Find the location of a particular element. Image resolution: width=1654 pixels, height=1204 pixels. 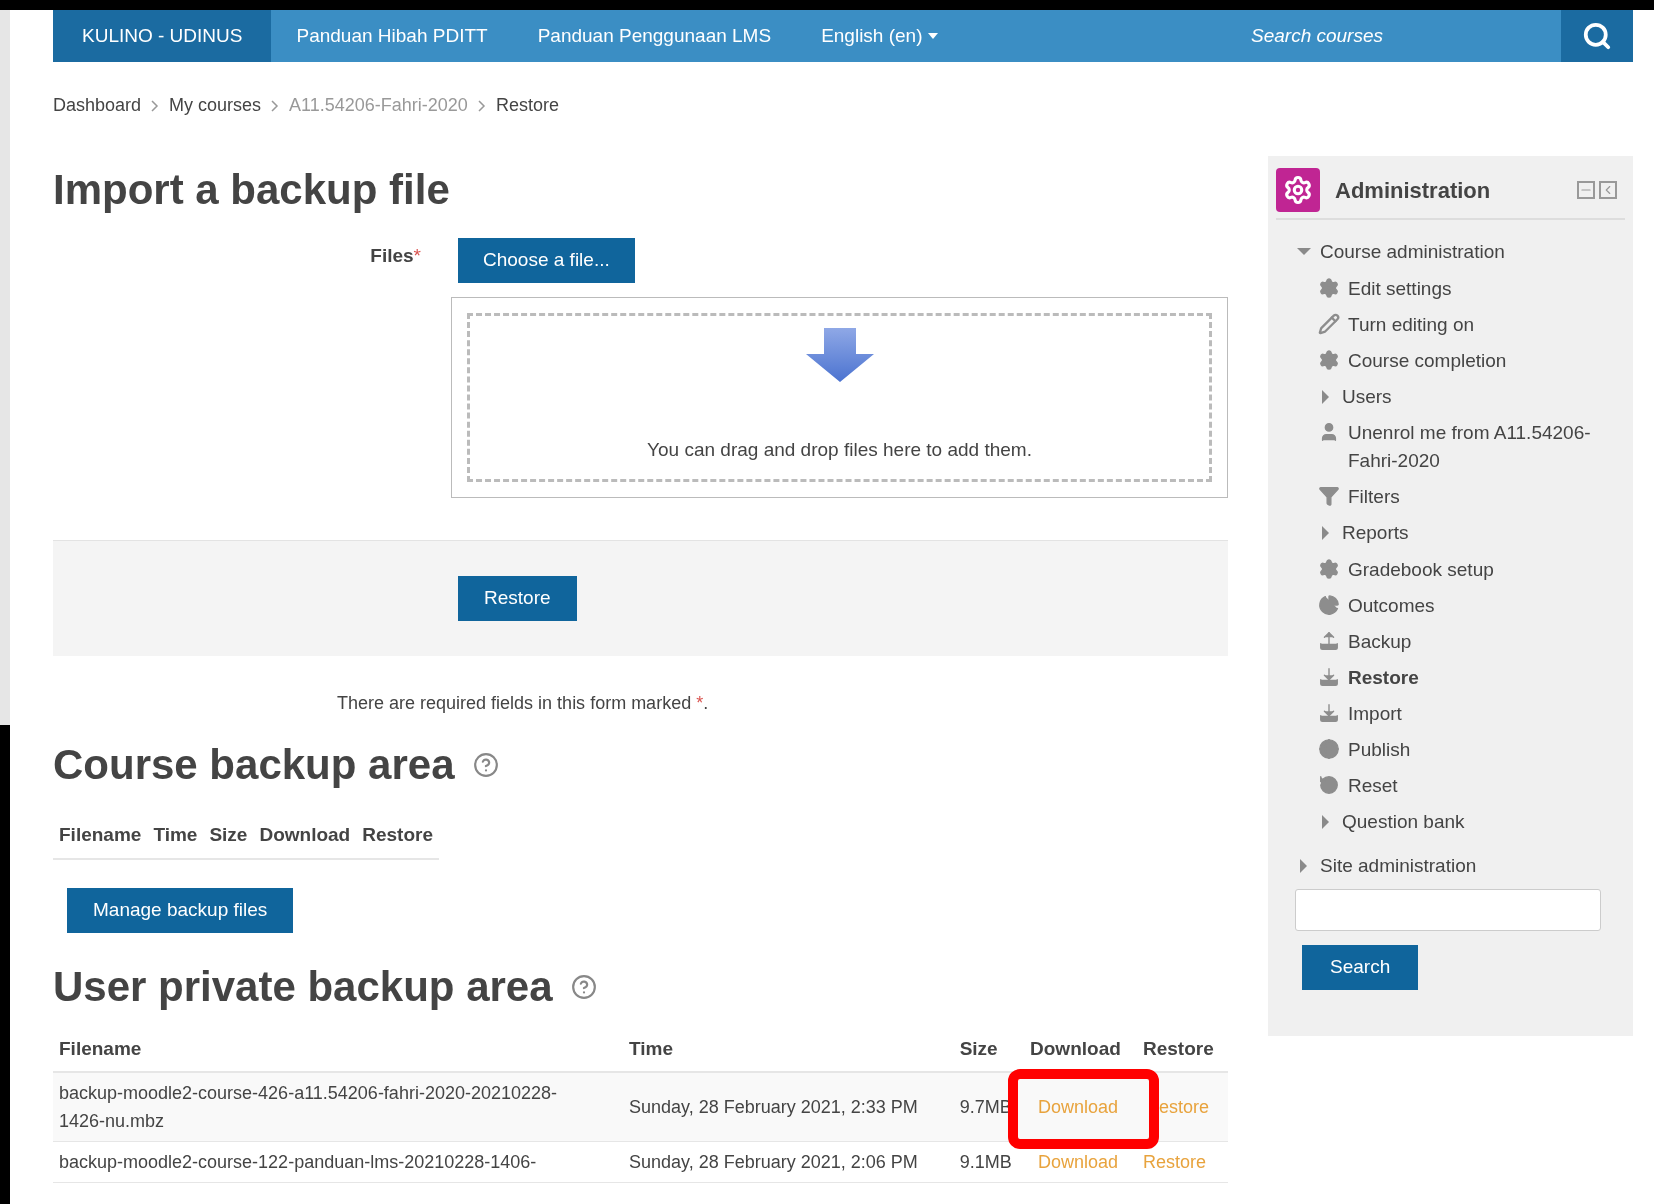

time-cell: Sunday, 28 February 2021, 2:06 PM is located at coordinates (788, 1162).